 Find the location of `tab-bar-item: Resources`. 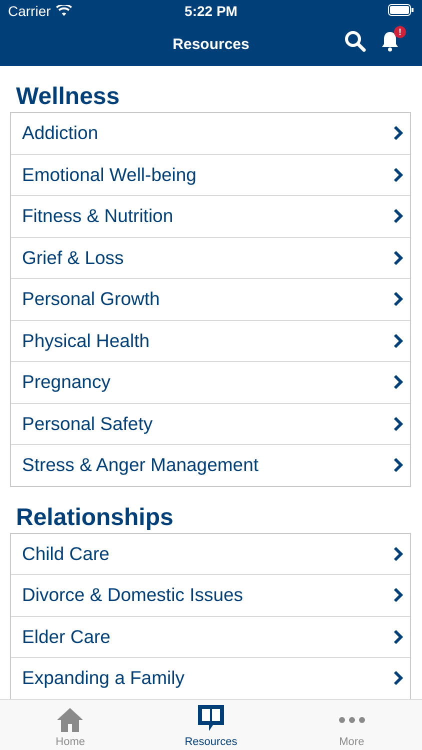

tab-bar-item: Resources is located at coordinates (211, 725).